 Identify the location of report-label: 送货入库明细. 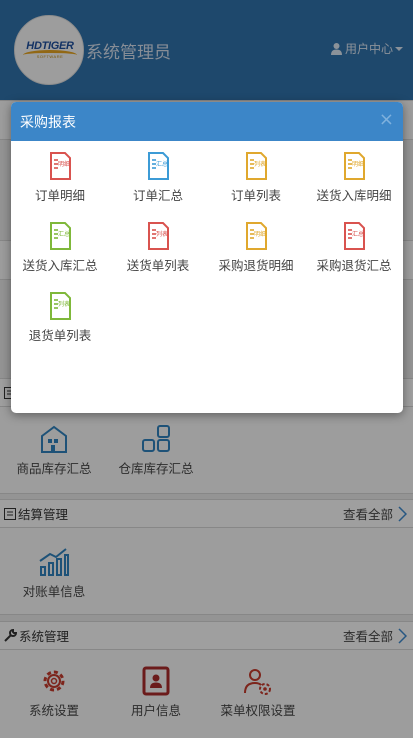
(354, 196).